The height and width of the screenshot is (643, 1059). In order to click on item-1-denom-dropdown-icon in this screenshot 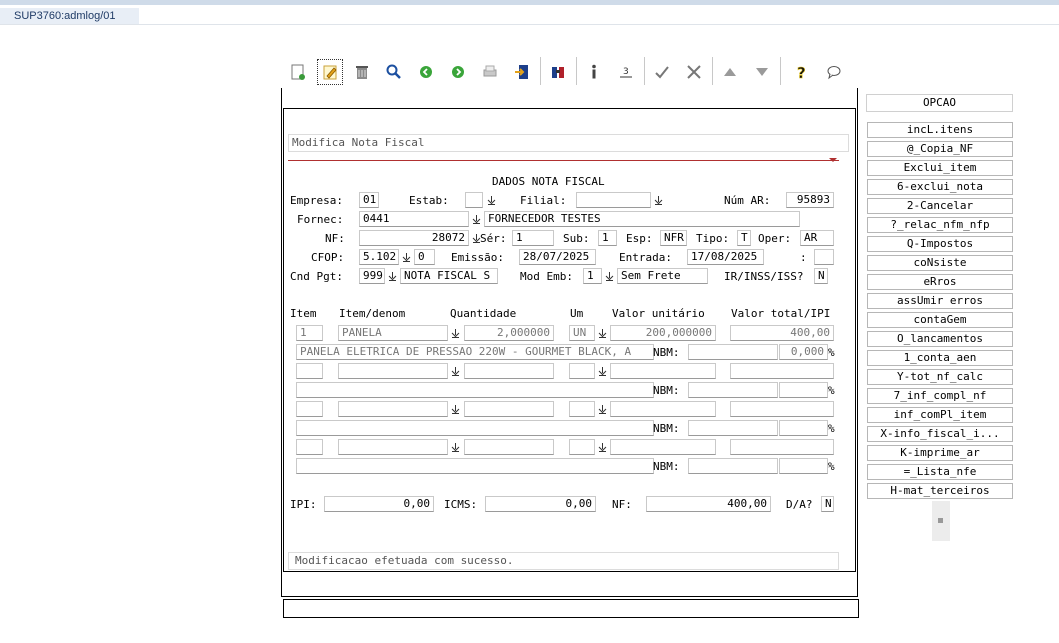, I will do `click(455, 333)`.